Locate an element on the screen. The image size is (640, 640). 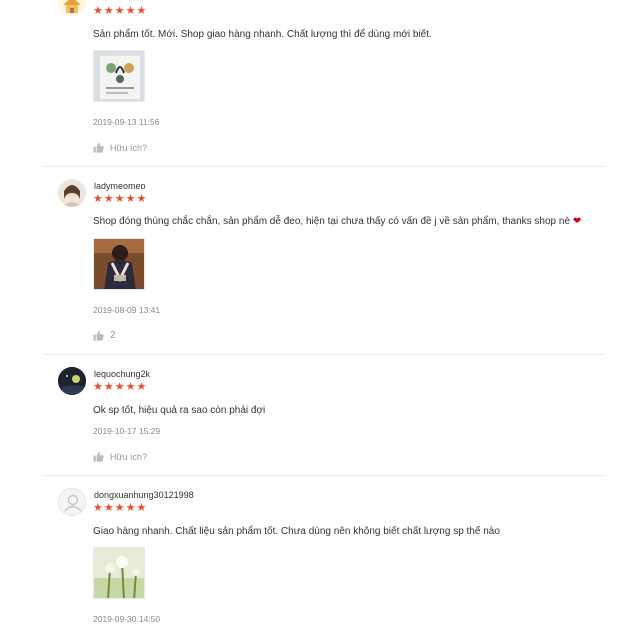
helpful-button: 2 is located at coordinates (104, 335).